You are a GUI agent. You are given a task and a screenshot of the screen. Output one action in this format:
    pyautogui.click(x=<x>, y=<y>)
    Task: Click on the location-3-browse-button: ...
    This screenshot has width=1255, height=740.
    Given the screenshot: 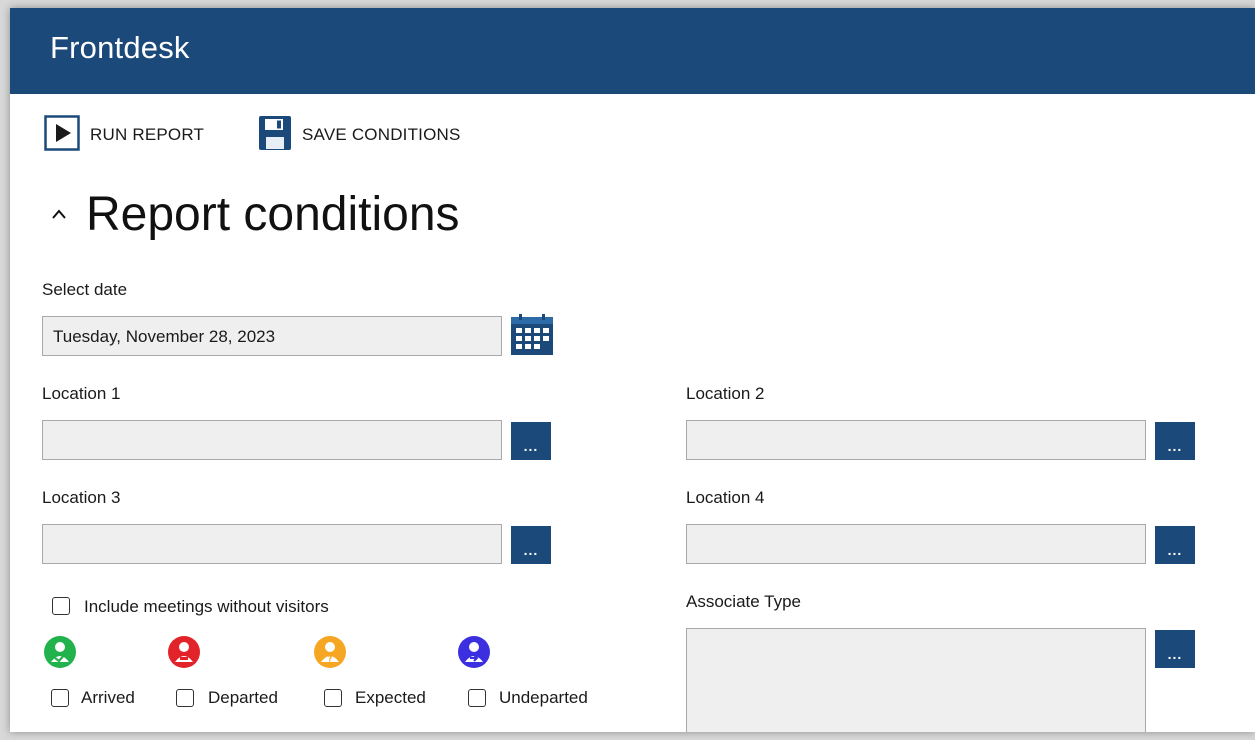 What is the action you would take?
    pyautogui.click(x=531, y=545)
    